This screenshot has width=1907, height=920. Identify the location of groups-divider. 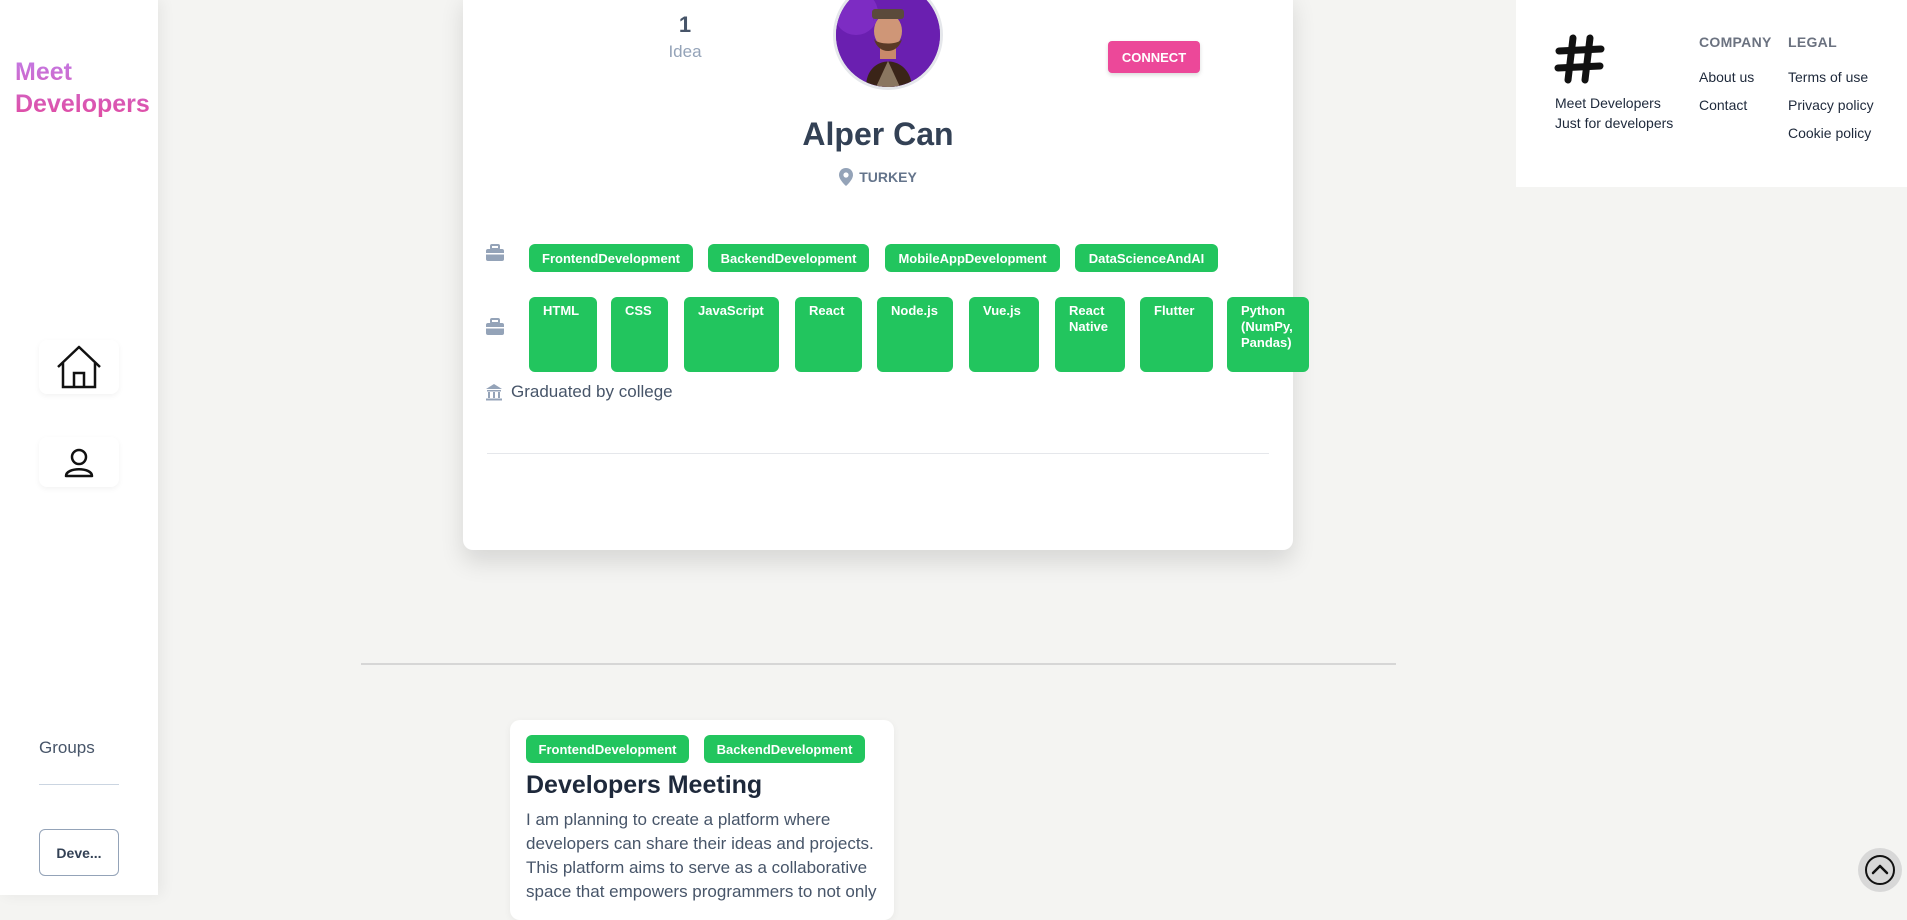
(79, 784).